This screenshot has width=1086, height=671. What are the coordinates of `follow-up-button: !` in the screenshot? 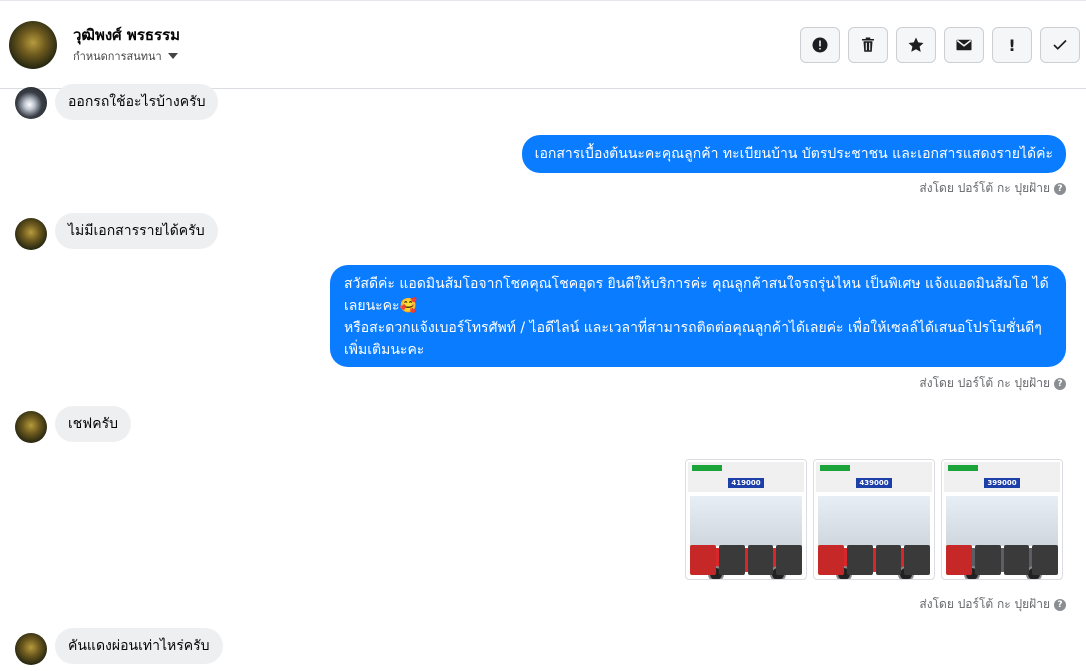 It's located at (1012, 45).